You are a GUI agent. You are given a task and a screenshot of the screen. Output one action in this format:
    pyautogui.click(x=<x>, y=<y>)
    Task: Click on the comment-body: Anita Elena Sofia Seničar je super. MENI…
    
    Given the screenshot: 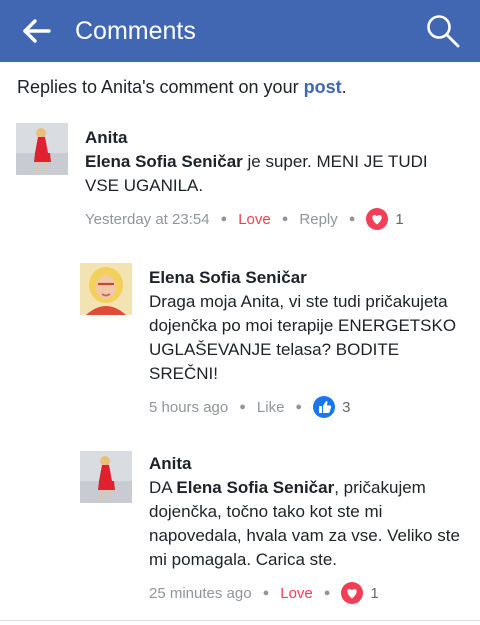 What is the action you would take?
    pyautogui.click(x=275, y=179)
    